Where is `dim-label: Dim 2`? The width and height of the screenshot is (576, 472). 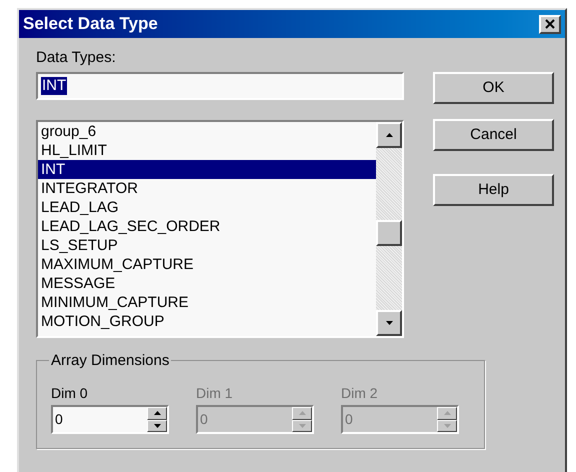 dim-label: Dim 2 is located at coordinates (360, 393).